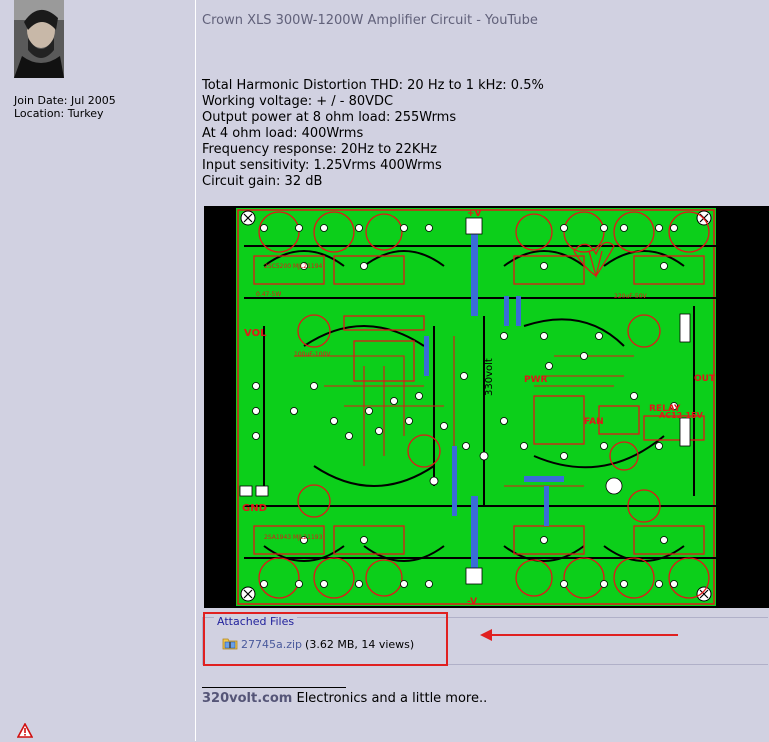 The height and width of the screenshot is (742, 769). Describe the element at coordinates (247, 698) in the screenshot. I see `signature-link: 320volt.com` at that location.